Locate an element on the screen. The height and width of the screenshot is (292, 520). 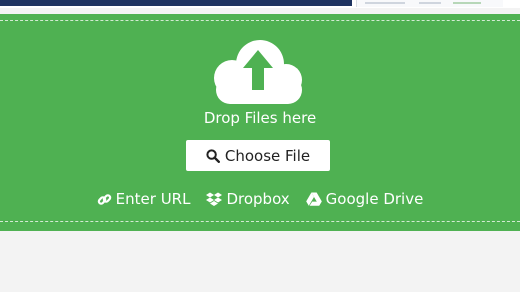
enter-url-link: Enter URL is located at coordinates (144, 199).